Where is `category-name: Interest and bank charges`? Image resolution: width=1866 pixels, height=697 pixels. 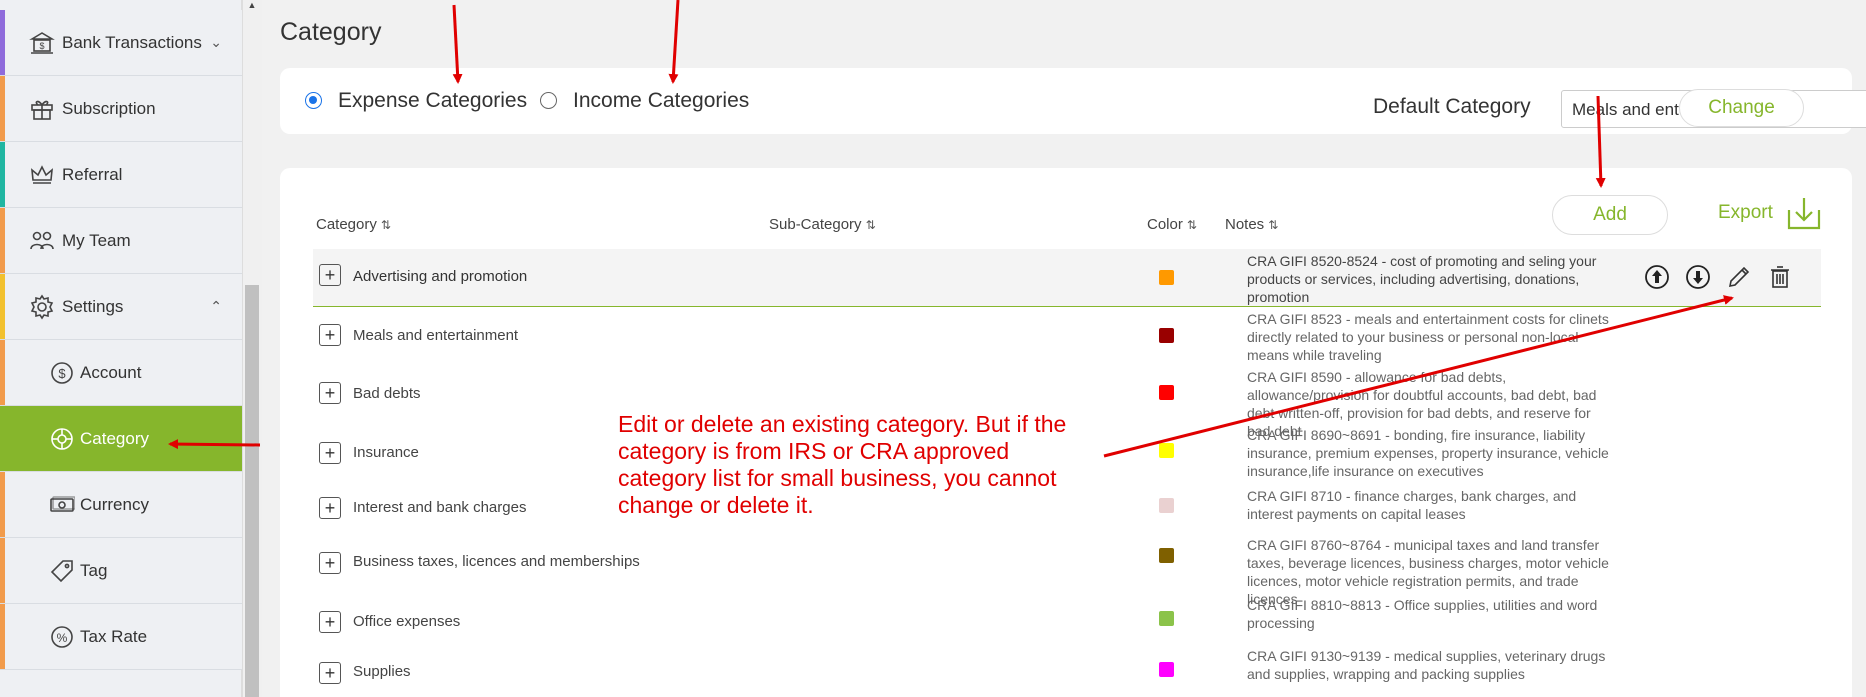 category-name: Interest and bank charges is located at coordinates (440, 507).